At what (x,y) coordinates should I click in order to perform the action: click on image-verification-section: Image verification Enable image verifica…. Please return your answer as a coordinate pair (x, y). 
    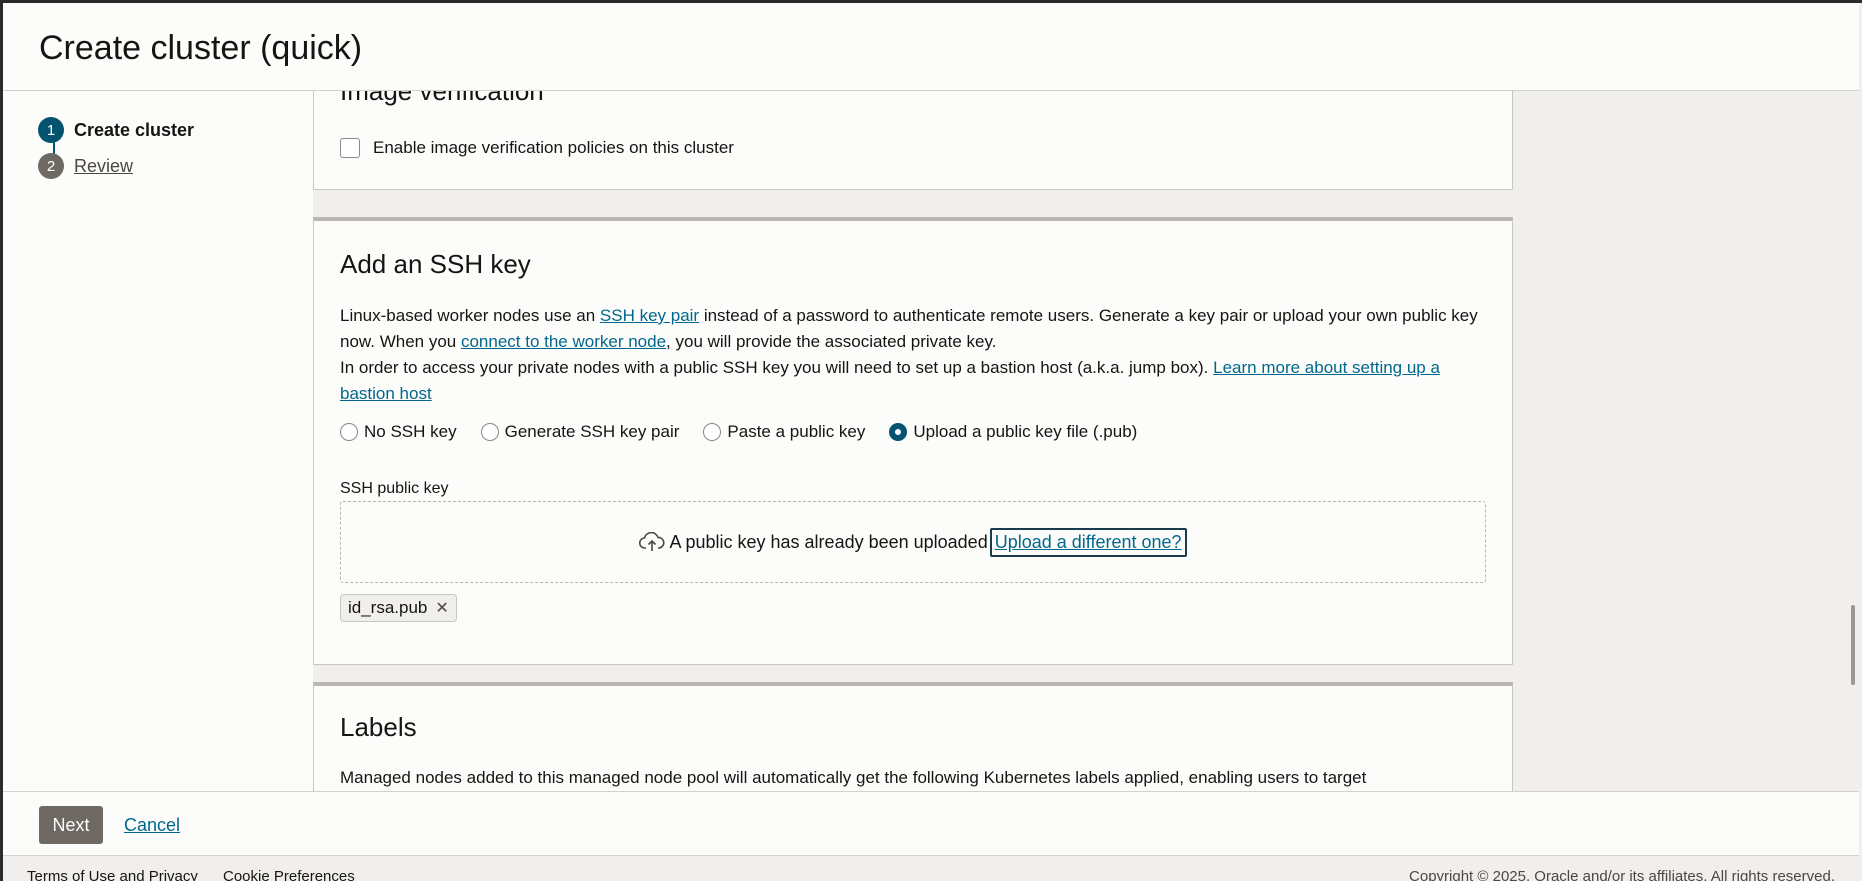
    Looking at the image, I should click on (913, 140).